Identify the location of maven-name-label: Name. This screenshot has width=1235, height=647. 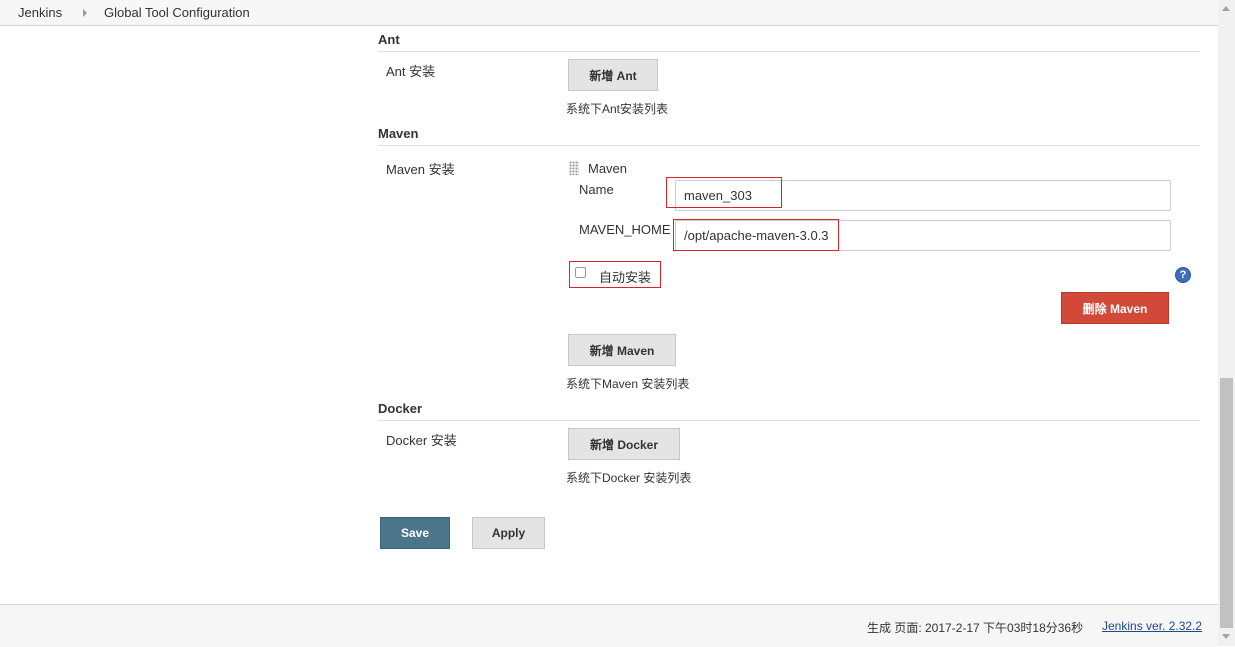
(596, 189).